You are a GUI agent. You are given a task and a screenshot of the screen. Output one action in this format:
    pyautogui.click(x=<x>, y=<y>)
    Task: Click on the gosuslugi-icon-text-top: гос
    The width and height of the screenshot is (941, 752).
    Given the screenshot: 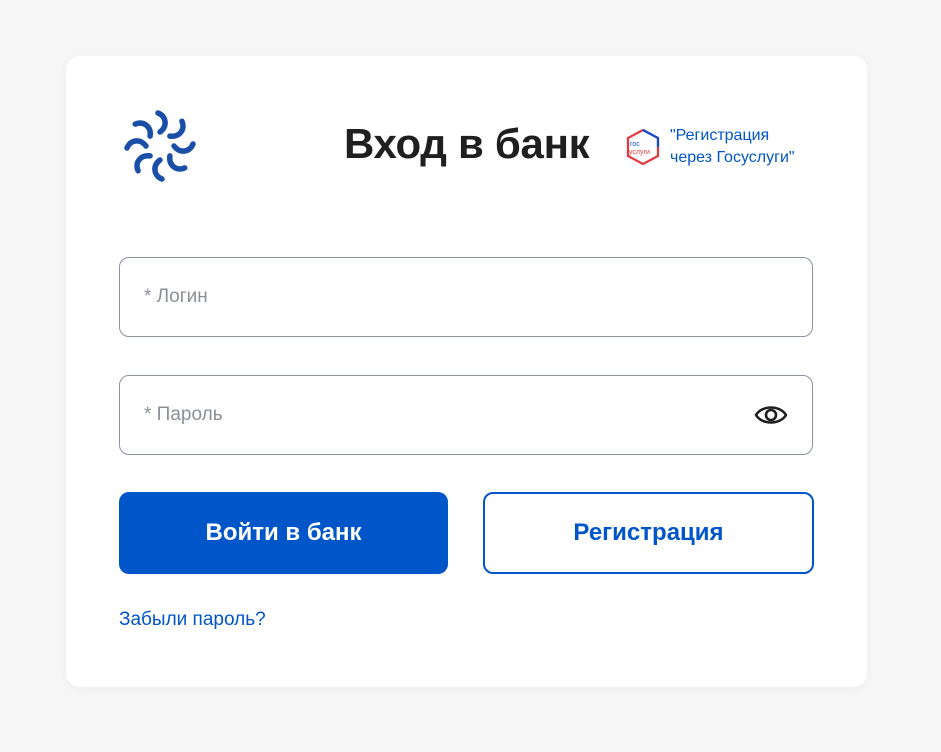 What is the action you would take?
    pyautogui.click(x=635, y=144)
    